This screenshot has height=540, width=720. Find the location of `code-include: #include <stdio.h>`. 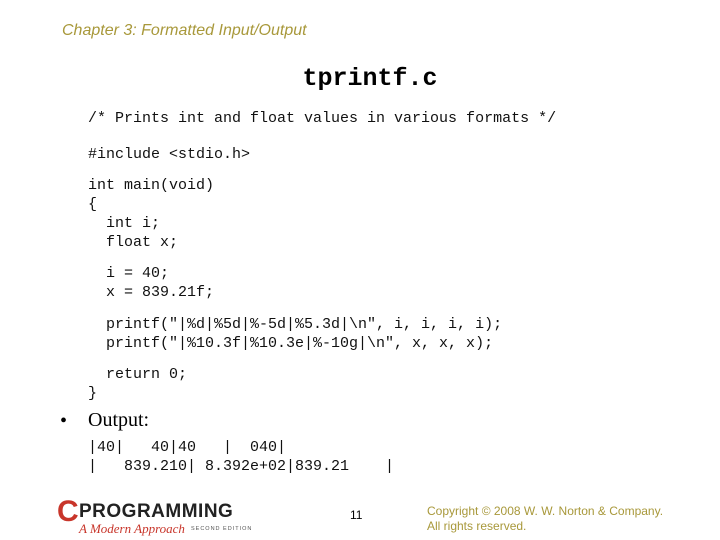

code-include: #include <stdio.h> is located at coordinates (169, 154).